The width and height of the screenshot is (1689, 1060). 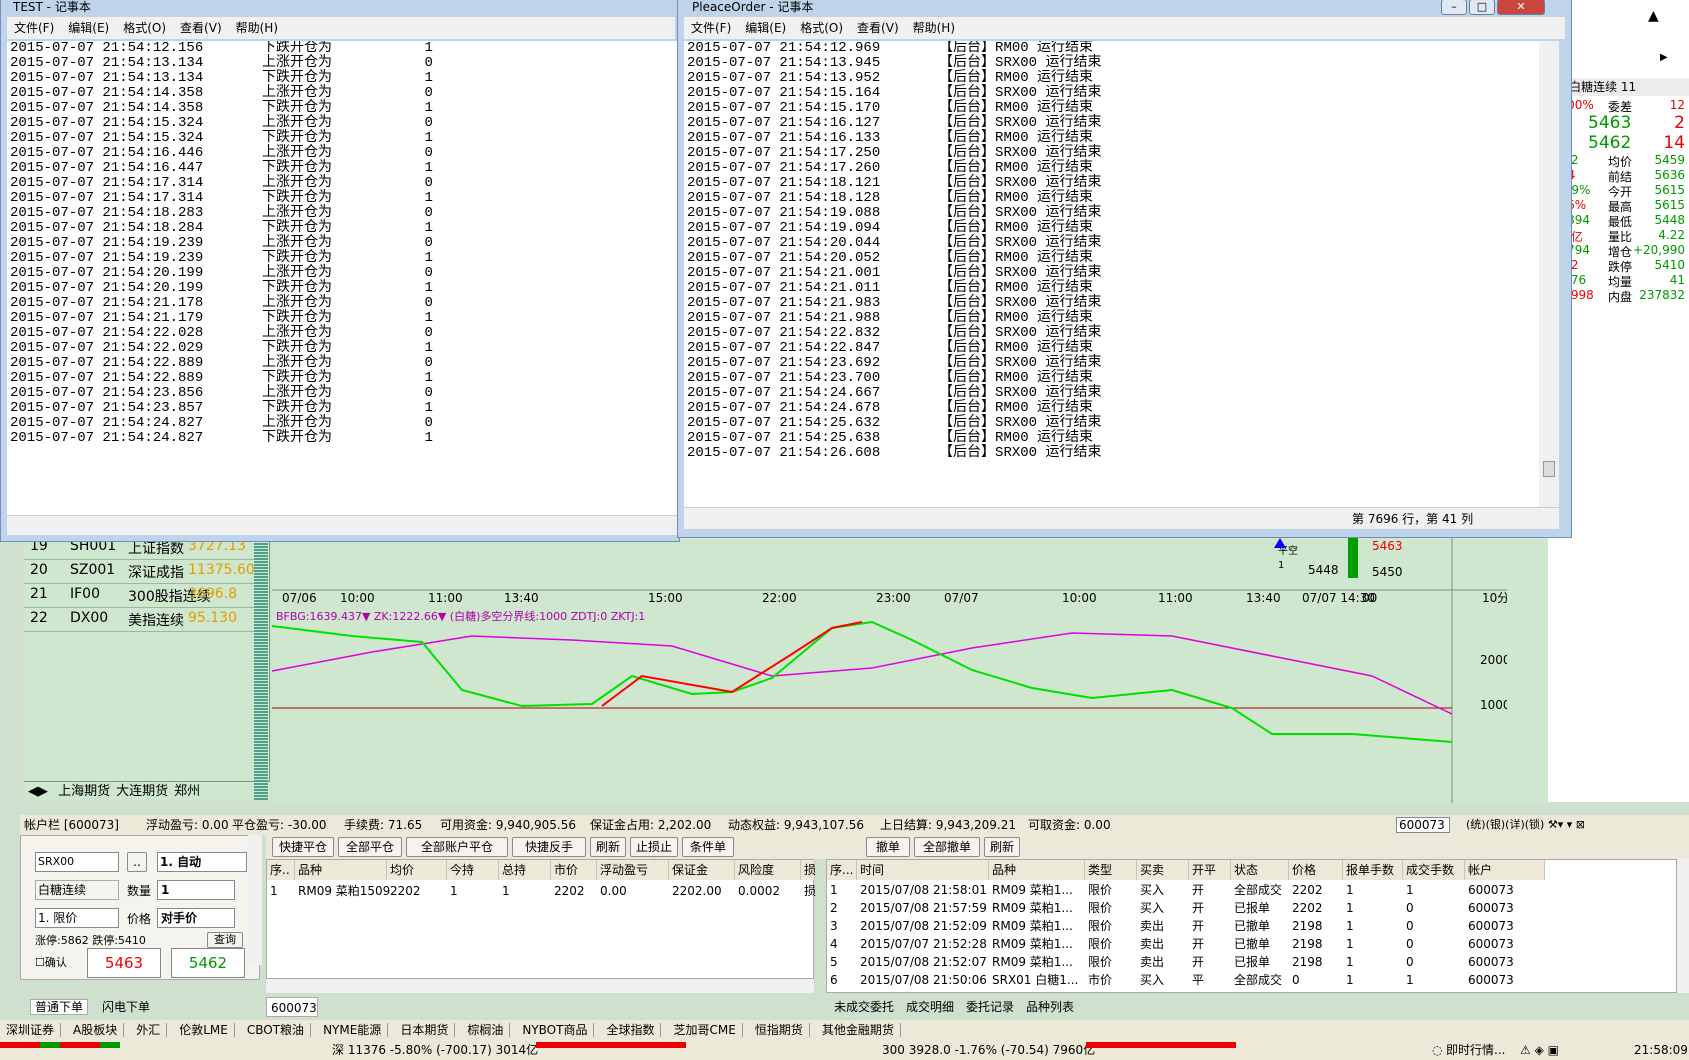 I want to click on position-button-0: 快捷平仓, so click(x=303, y=847).